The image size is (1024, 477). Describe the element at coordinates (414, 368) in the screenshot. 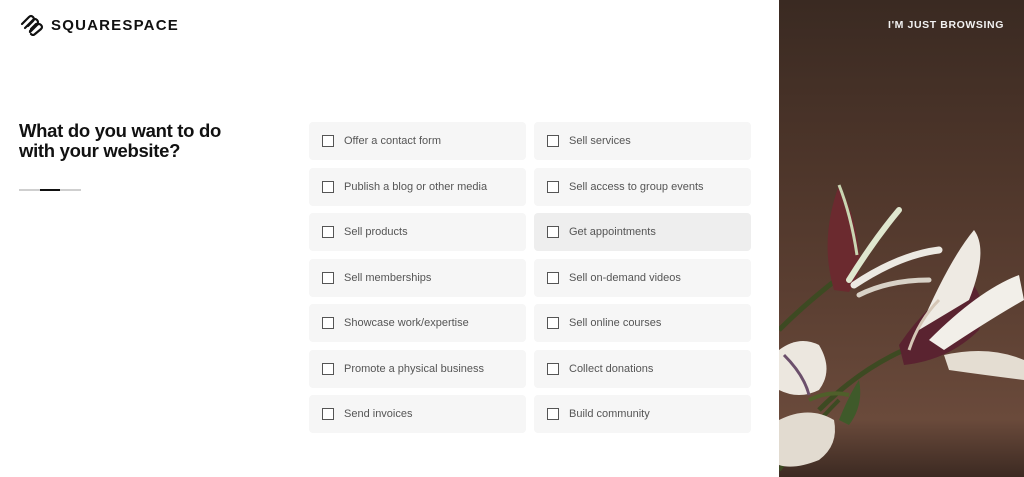

I see `option-label: Promote a physical business` at that location.